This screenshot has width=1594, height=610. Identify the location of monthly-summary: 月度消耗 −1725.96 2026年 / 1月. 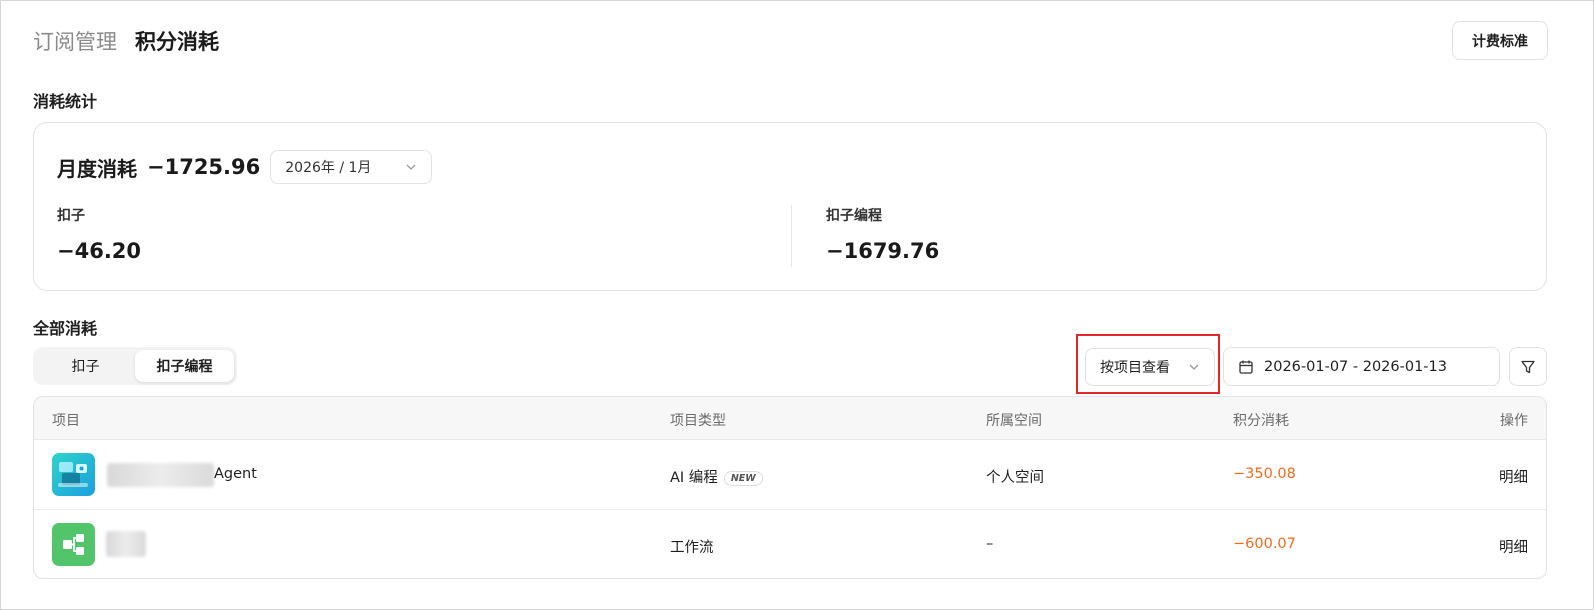
(245, 167).